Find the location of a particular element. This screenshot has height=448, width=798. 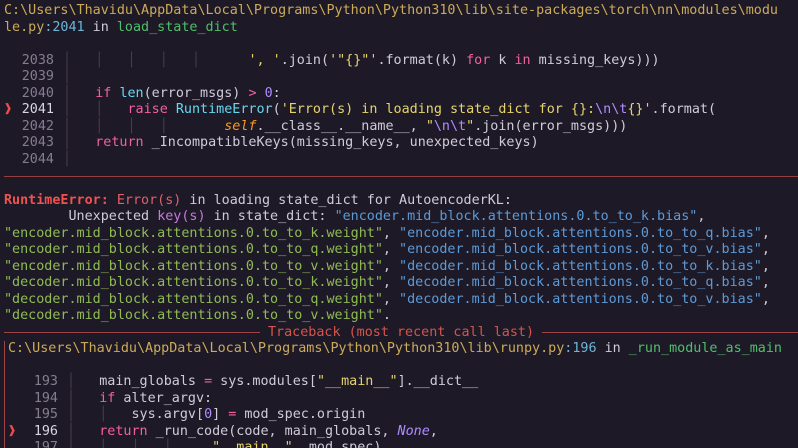

token-num: 0 is located at coordinates (268, 93).